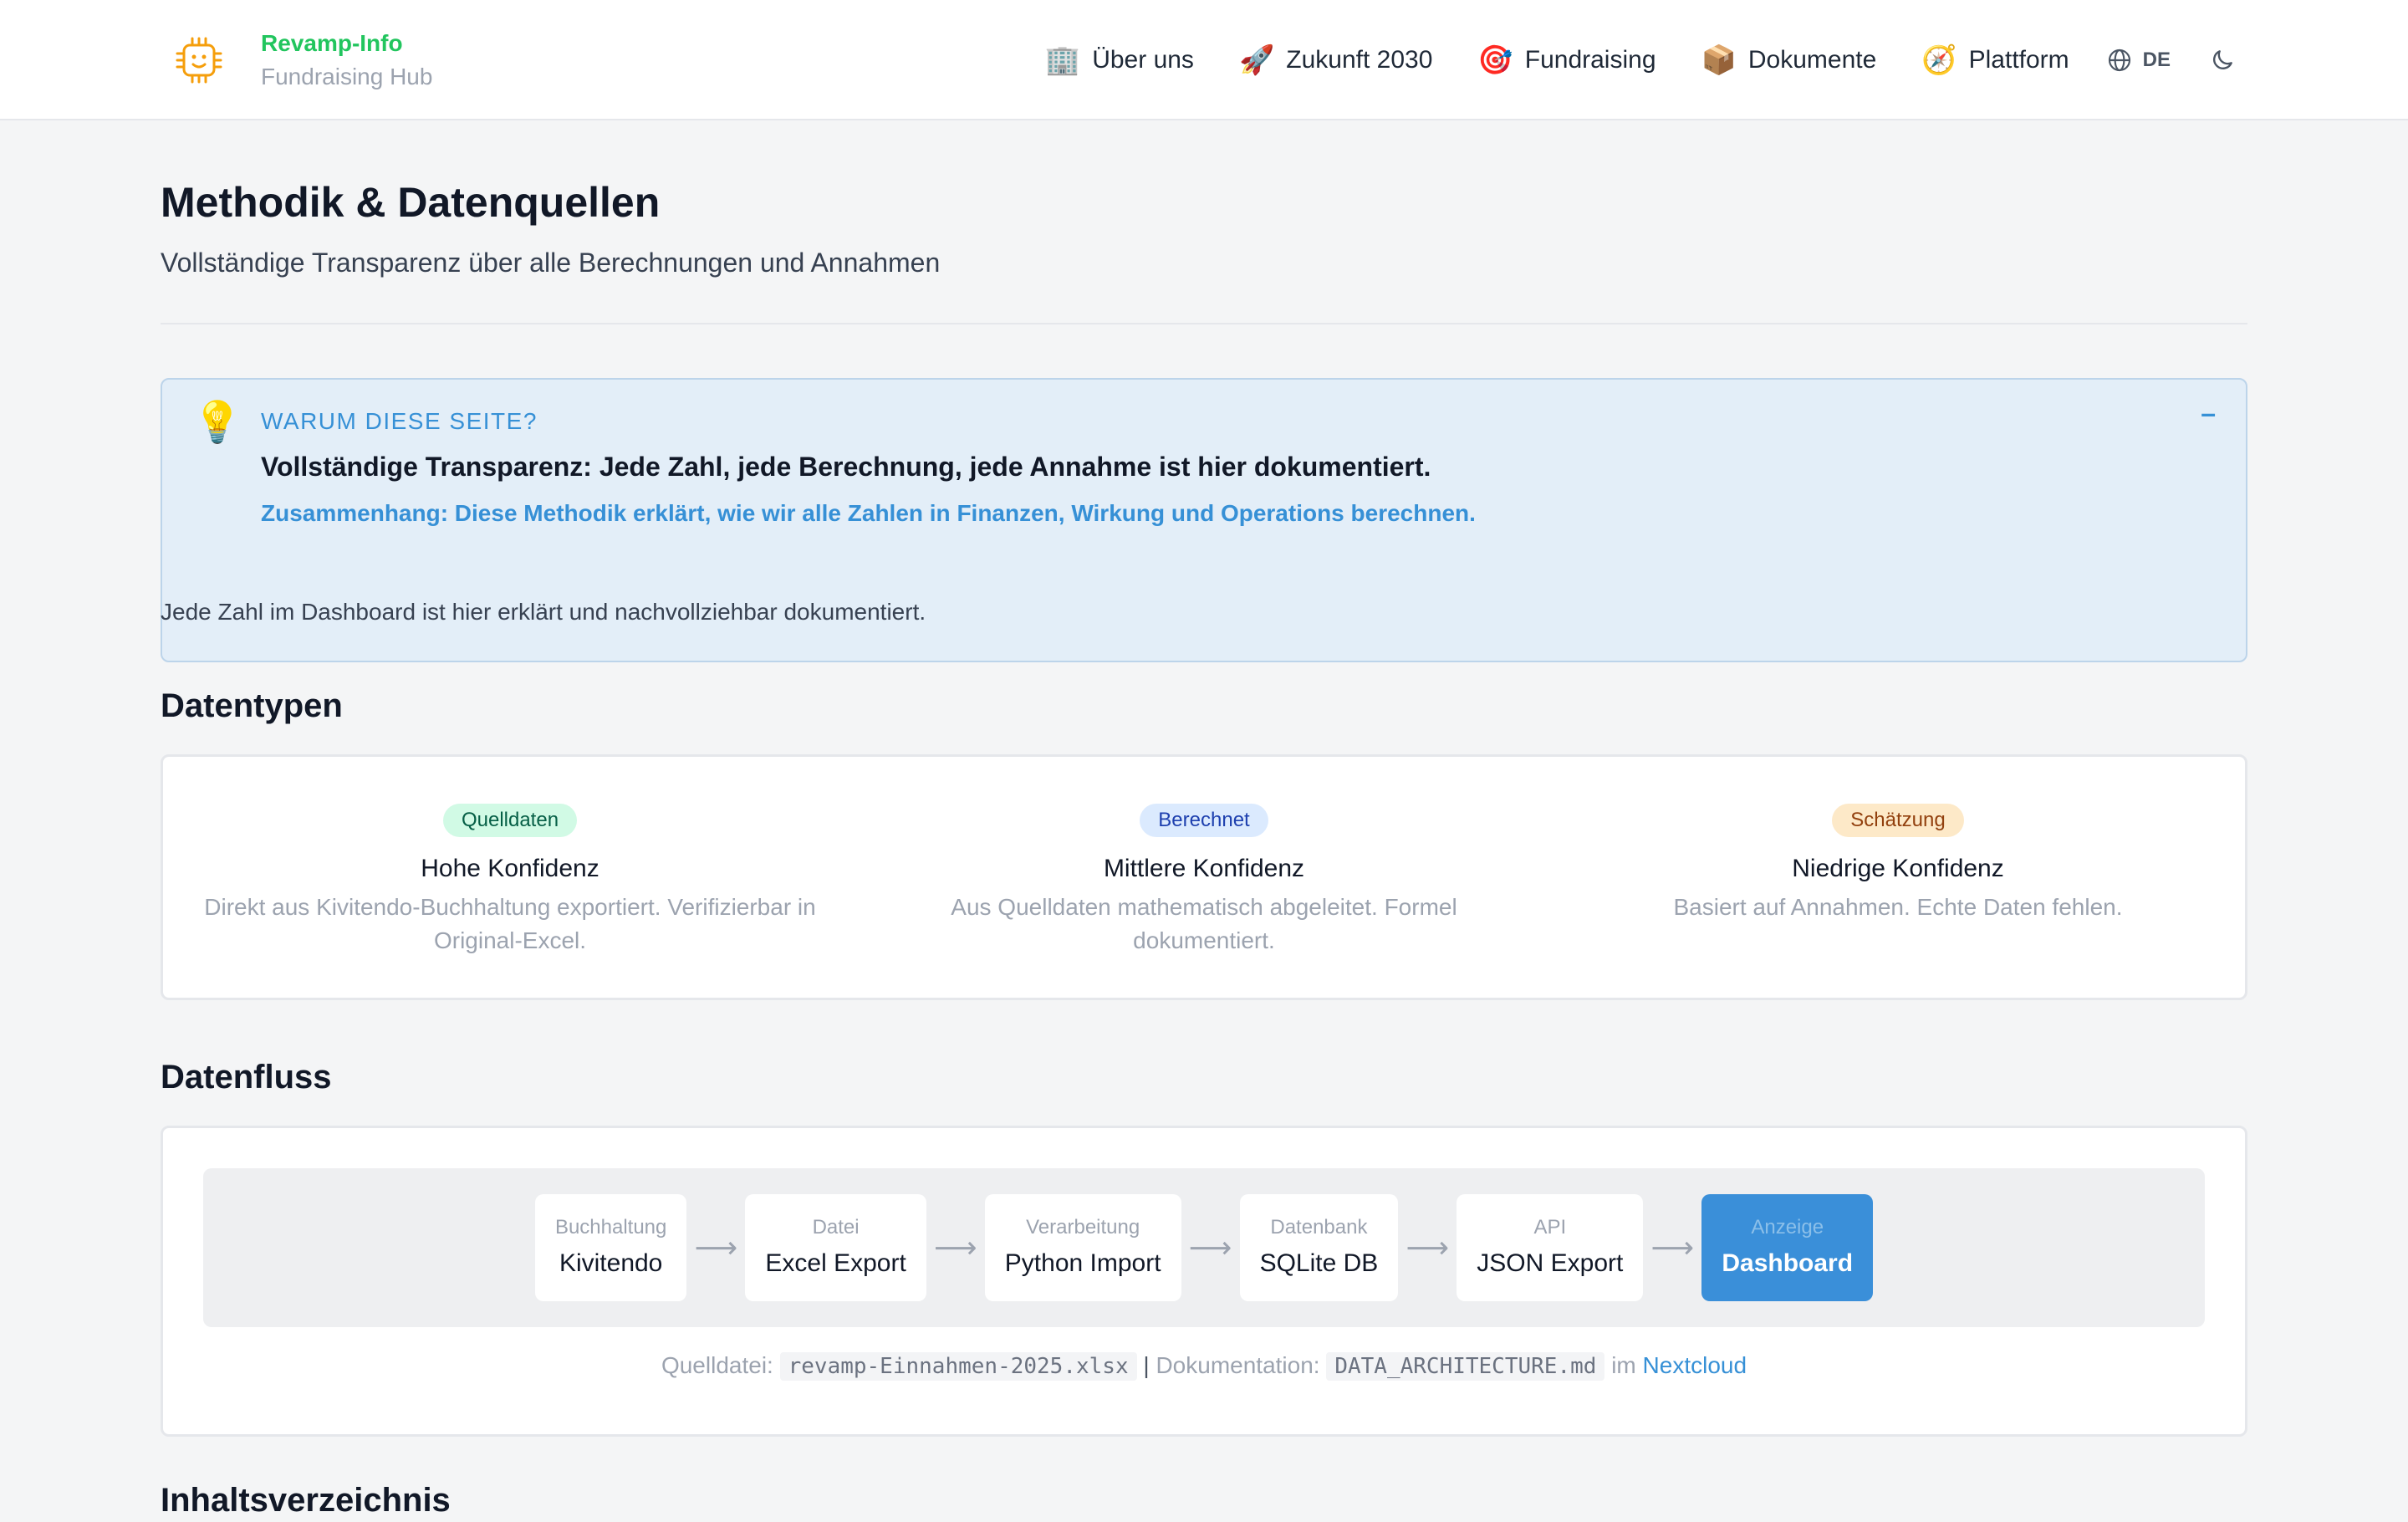  What do you see at coordinates (332, 43) in the screenshot?
I see `brand-title: Revamp-Info` at bounding box center [332, 43].